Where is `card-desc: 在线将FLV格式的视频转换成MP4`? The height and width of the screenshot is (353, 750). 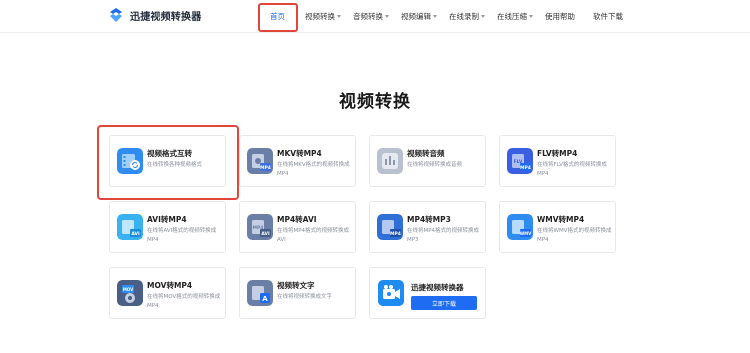
card-desc: 在线将FLV格式的视频转换成MP4 is located at coordinates (572, 169).